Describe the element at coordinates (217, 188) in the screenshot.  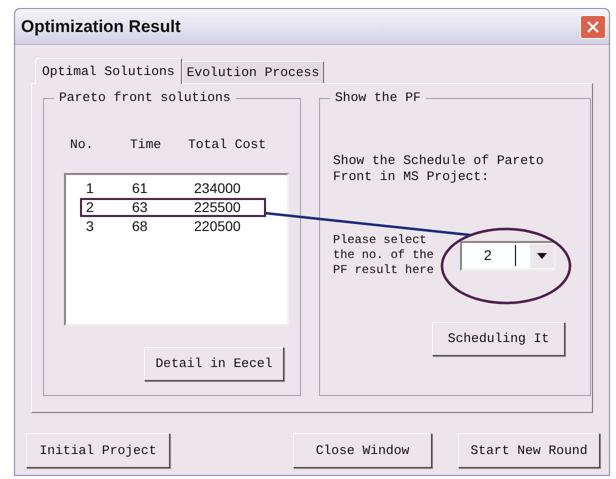
I see `list-cell-text: 234000` at that location.